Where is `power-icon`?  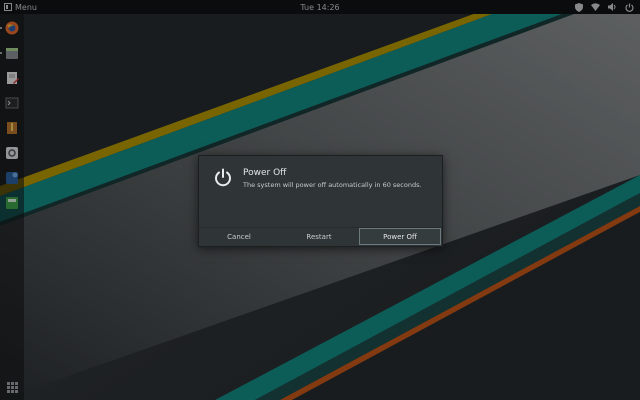 power-icon is located at coordinates (223, 177).